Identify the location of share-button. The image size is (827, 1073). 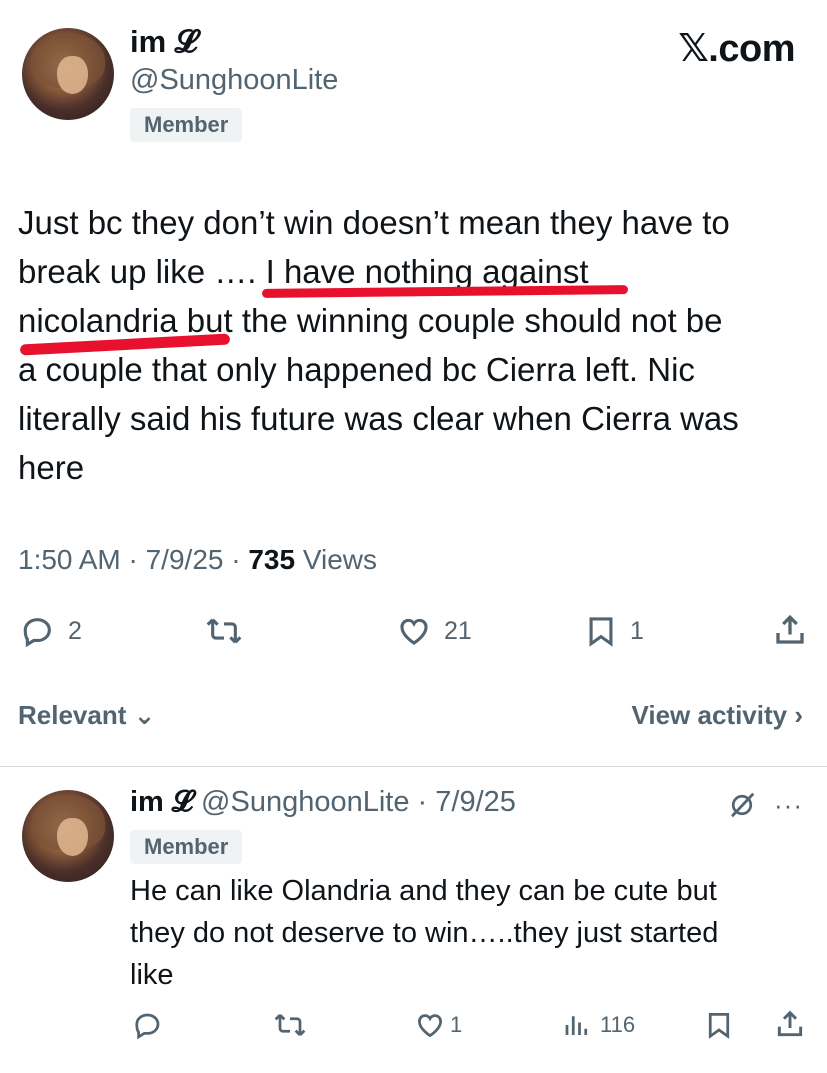
(790, 630).